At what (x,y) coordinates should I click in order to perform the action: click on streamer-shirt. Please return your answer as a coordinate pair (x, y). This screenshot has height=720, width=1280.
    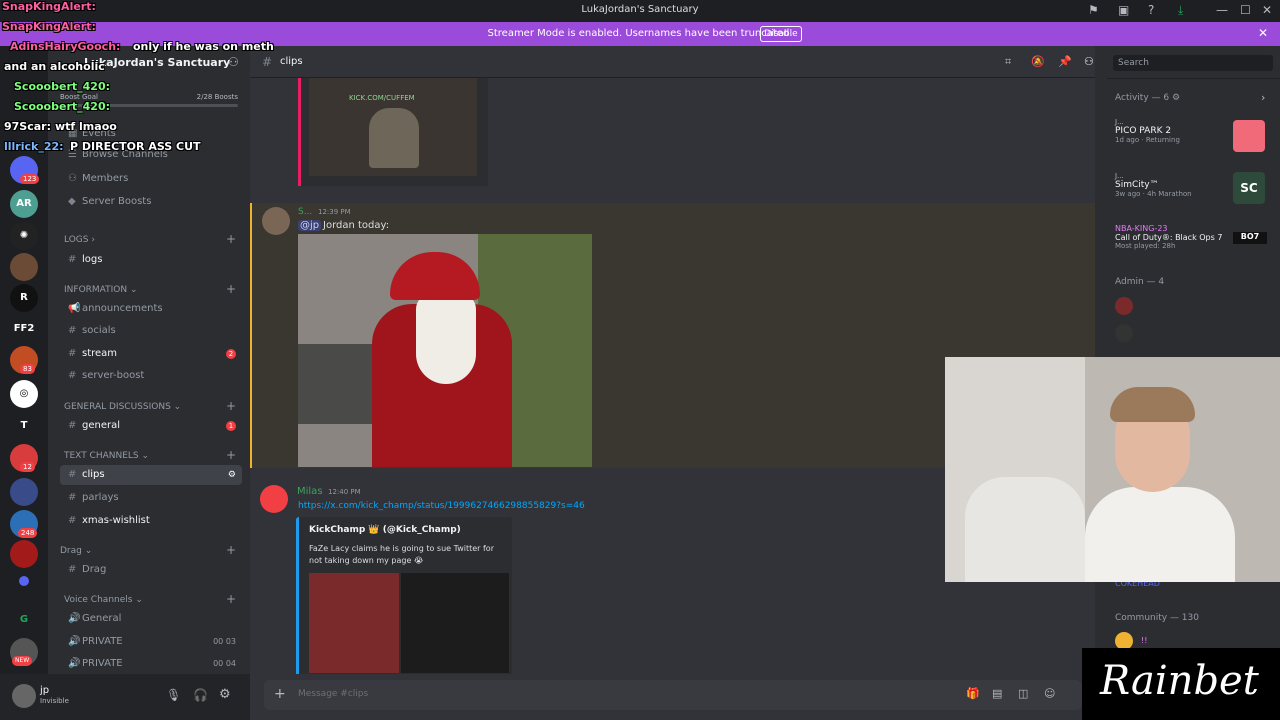
    Looking at the image, I should click on (1160, 534).